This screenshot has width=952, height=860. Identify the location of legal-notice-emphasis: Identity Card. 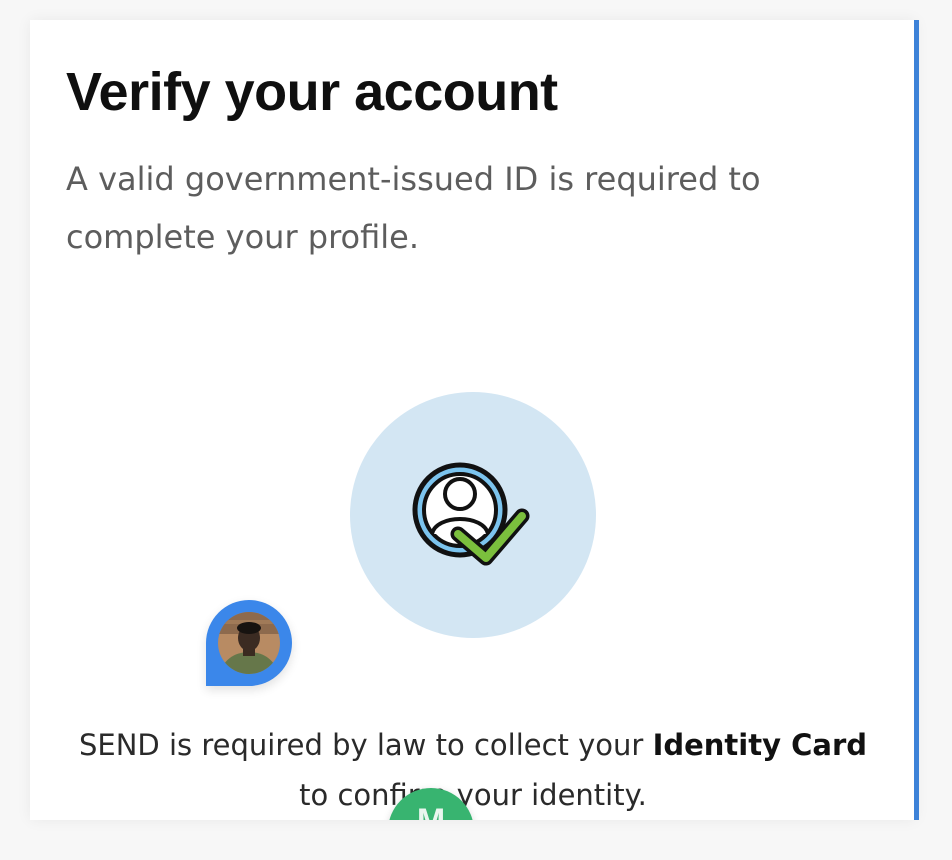
(760, 745).